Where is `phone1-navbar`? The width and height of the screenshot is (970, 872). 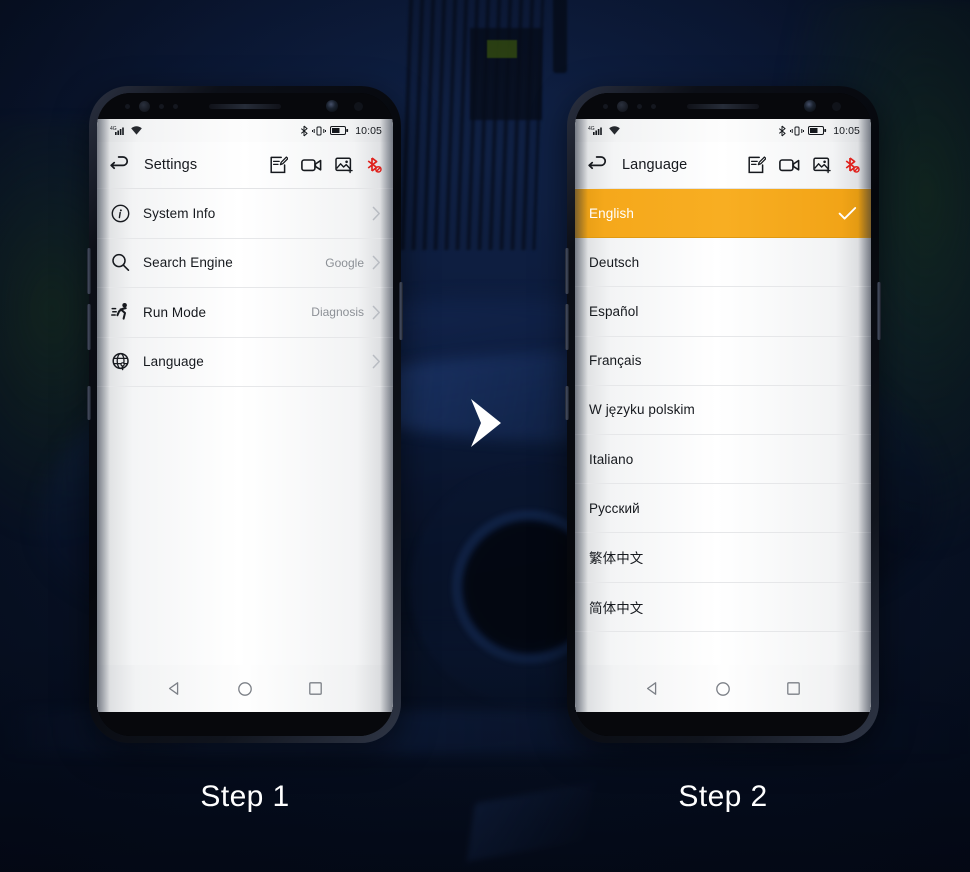 phone1-navbar is located at coordinates (245, 688).